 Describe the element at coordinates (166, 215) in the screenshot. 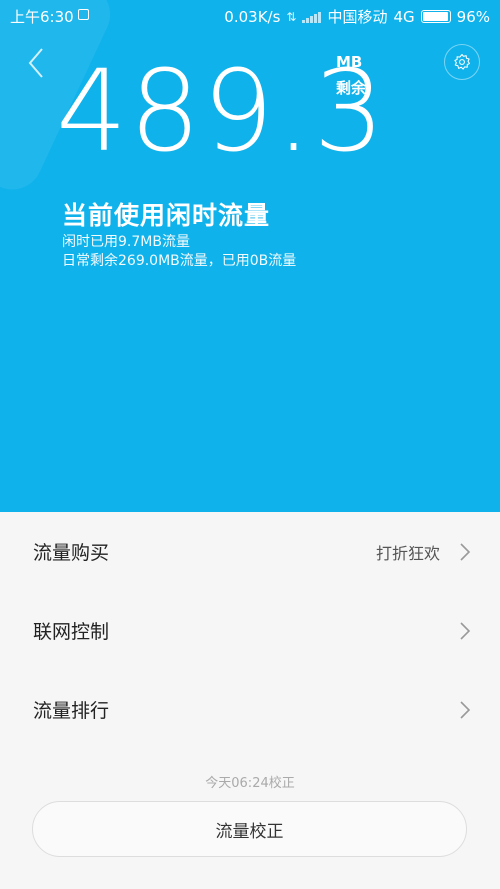

I see `mode-title: 当前使用闲时流量` at that location.